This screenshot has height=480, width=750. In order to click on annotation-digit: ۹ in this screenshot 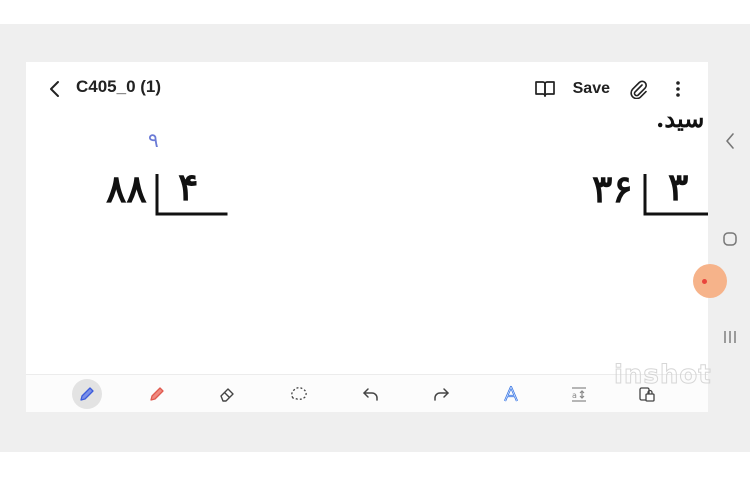, I will do `click(153, 140)`.